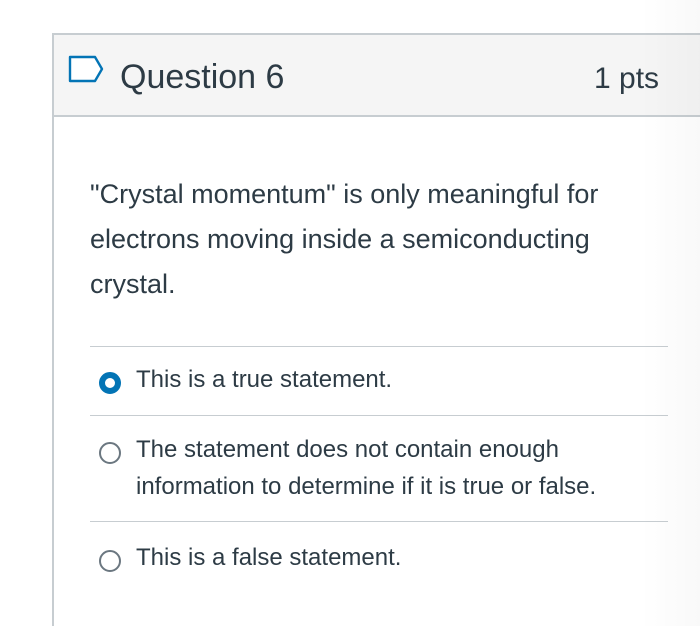  What do you see at coordinates (627, 78) in the screenshot?
I see `question-points: 1 pts` at bounding box center [627, 78].